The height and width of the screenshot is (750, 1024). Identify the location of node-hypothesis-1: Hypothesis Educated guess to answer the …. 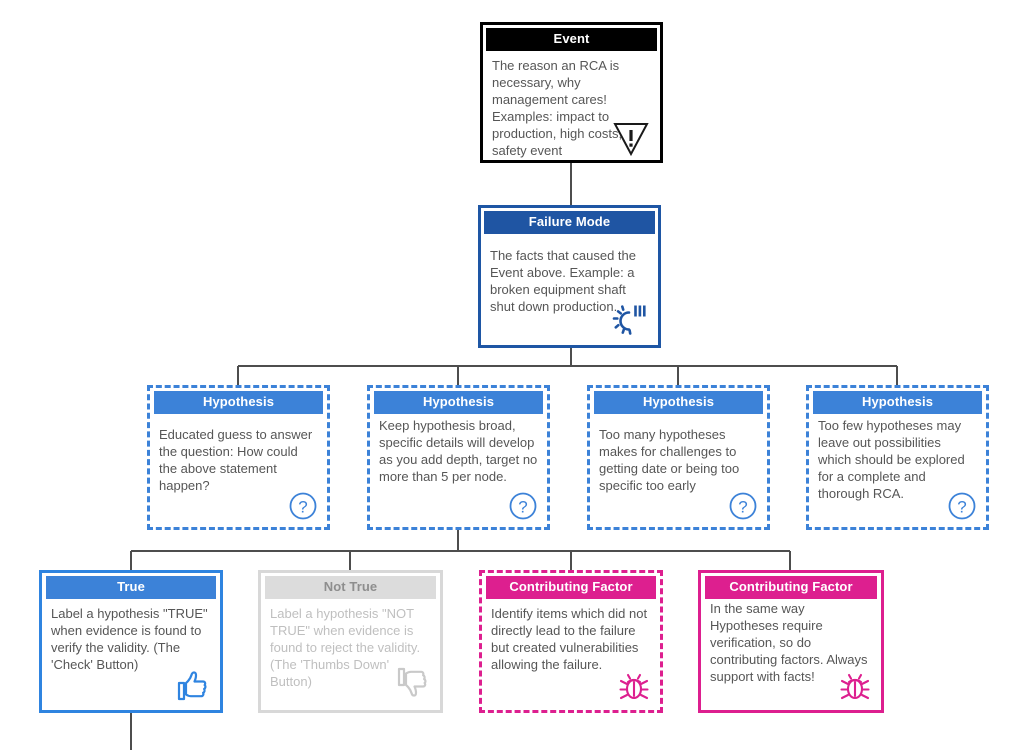
(238, 457).